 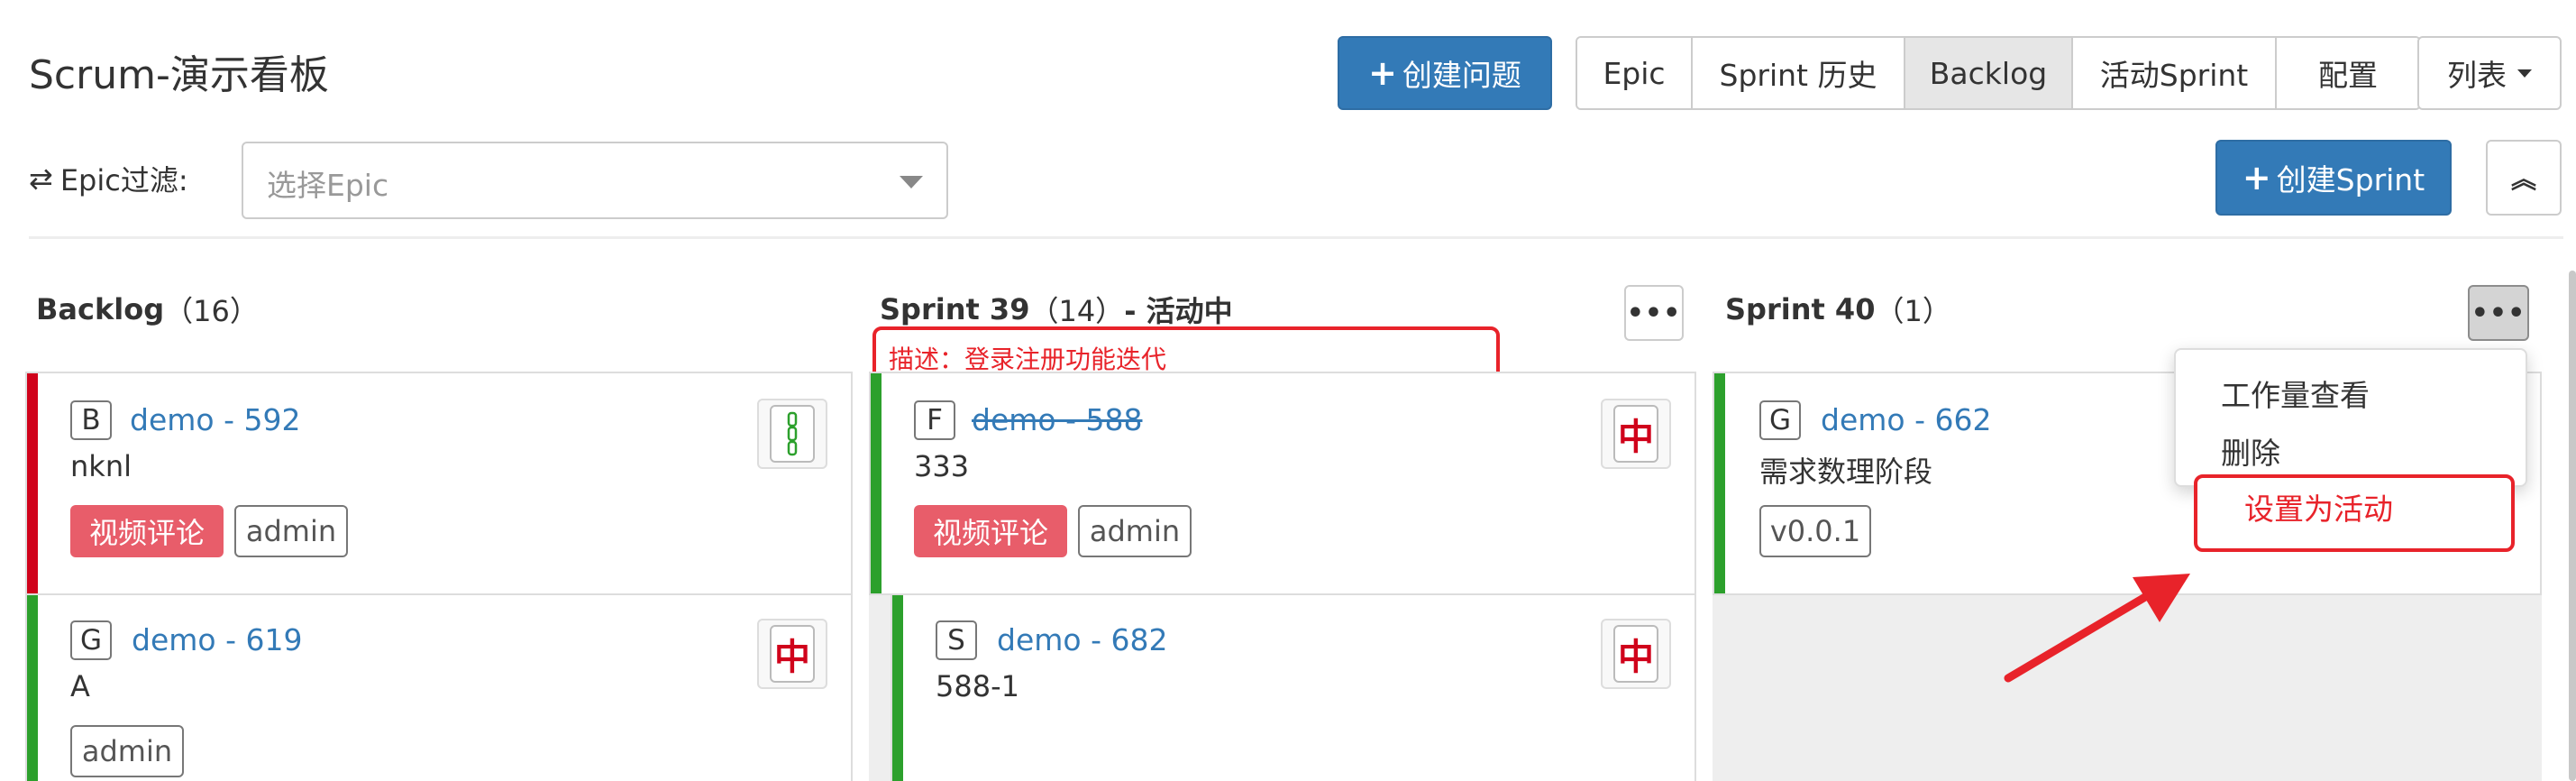 I want to click on issue-summary: 588-1, so click(x=978, y=686).